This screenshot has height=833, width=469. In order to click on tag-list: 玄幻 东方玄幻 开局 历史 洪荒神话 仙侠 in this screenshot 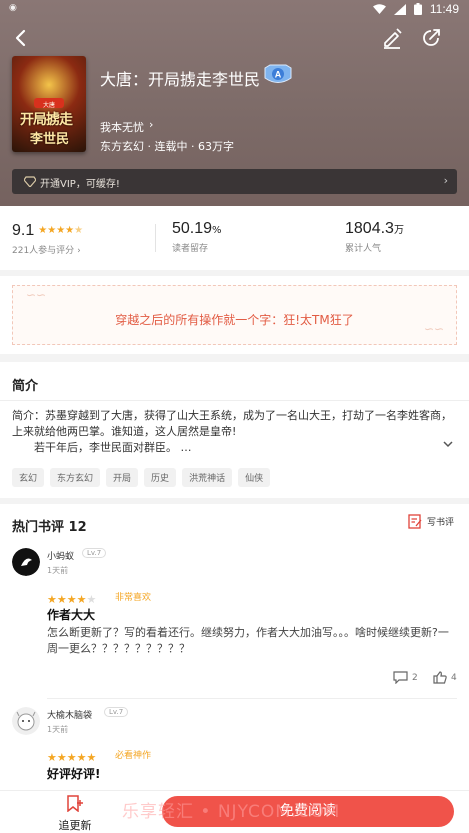, I will do `click(141, 477)`.